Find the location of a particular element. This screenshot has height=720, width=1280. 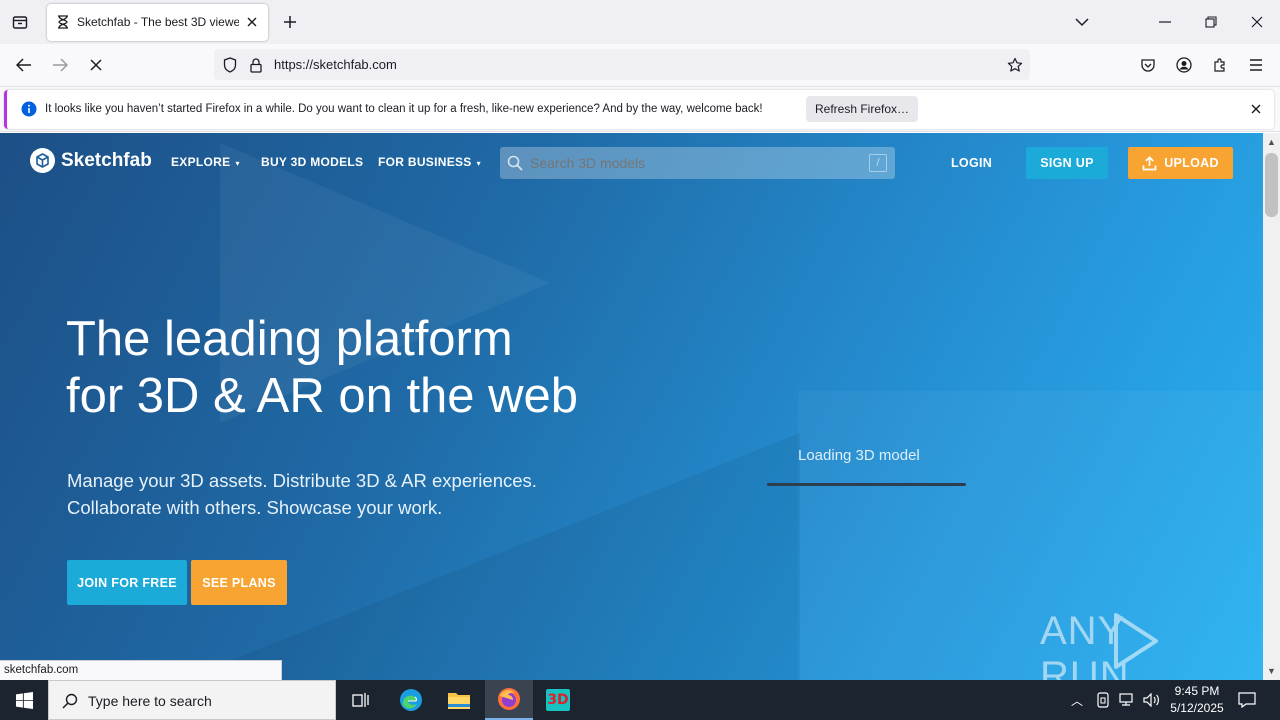

loading-progress-bar is located at coordinates (866, 484).